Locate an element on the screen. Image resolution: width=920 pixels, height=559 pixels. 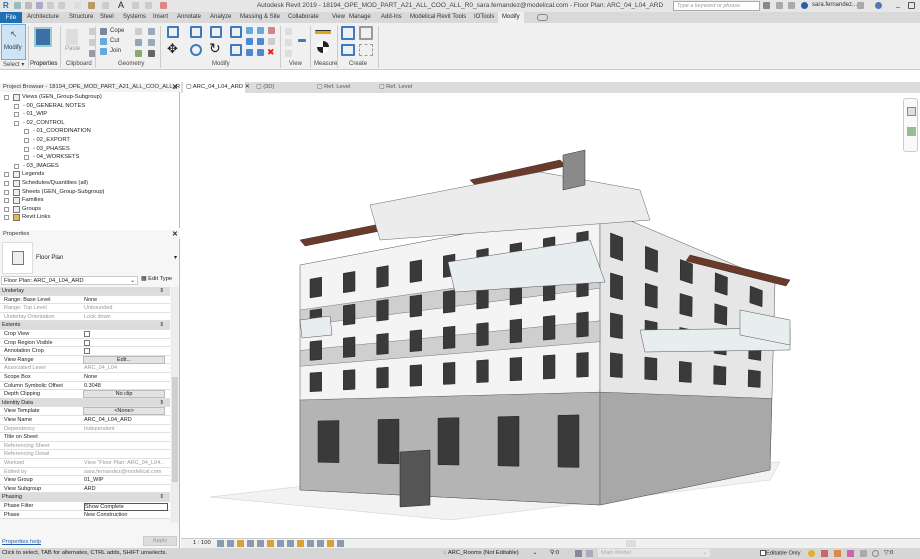
shadows-icon is located at coordinates (250, 543).